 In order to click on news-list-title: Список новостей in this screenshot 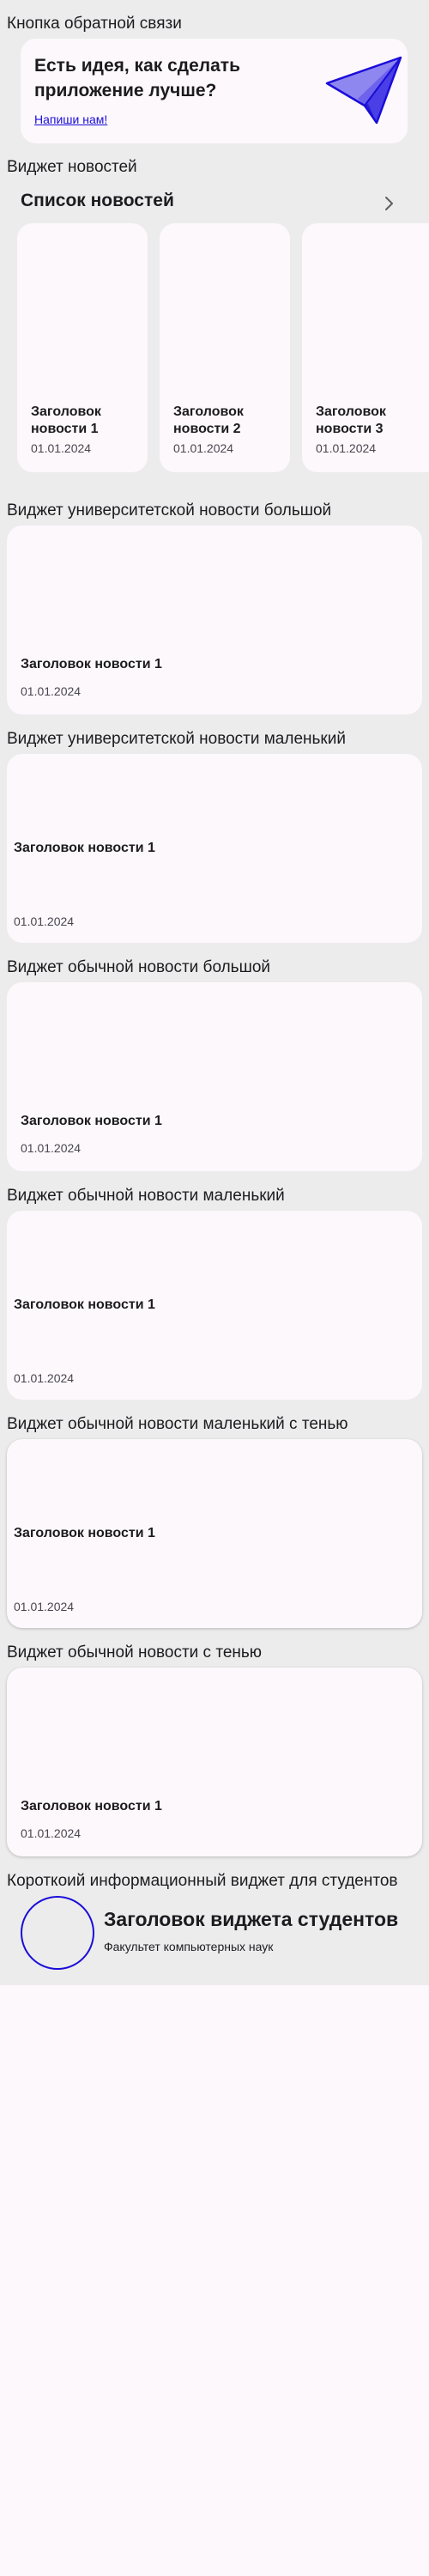, I will do `click(97, 201)`.